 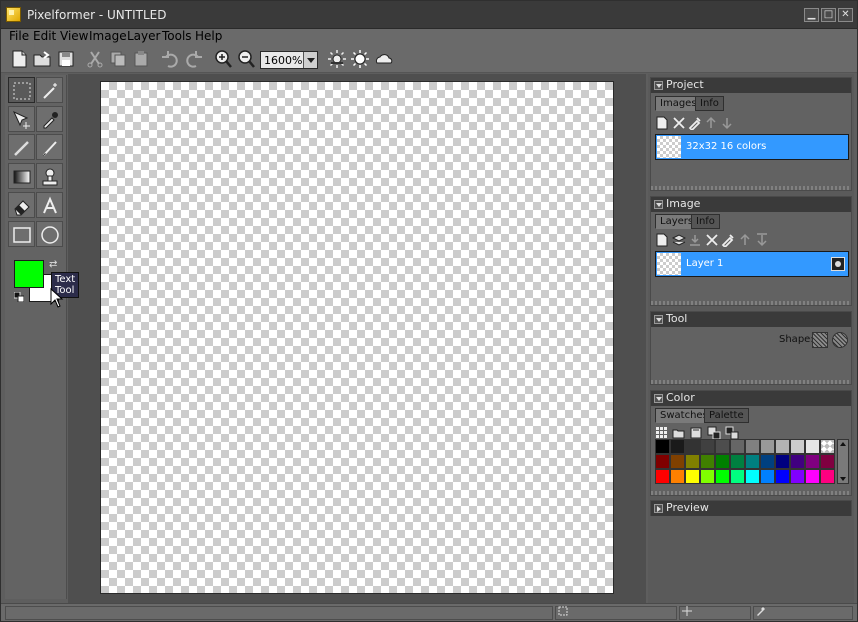 What do you see at coordinates (74, 37) in the screenshot?
I see `menu-view: View` at bounding box center [74, 37].